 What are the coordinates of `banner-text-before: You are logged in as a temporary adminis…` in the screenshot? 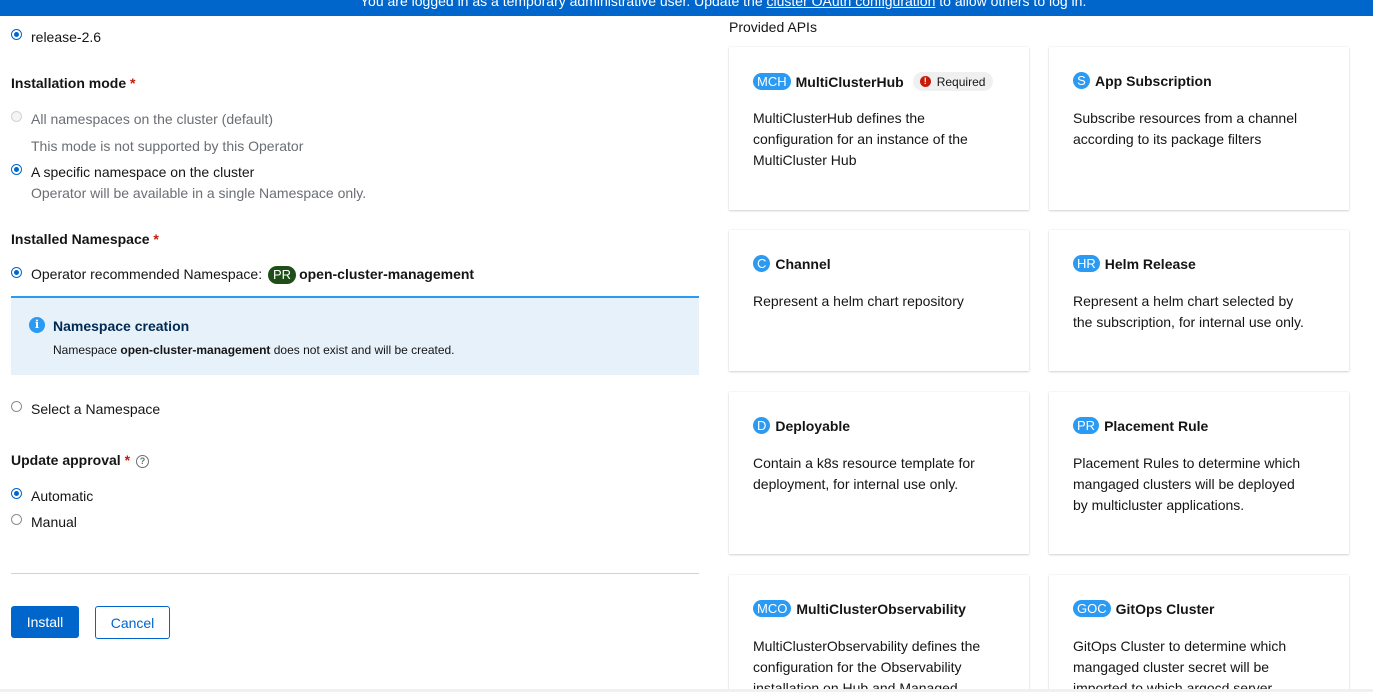 It's located at (563, 4).